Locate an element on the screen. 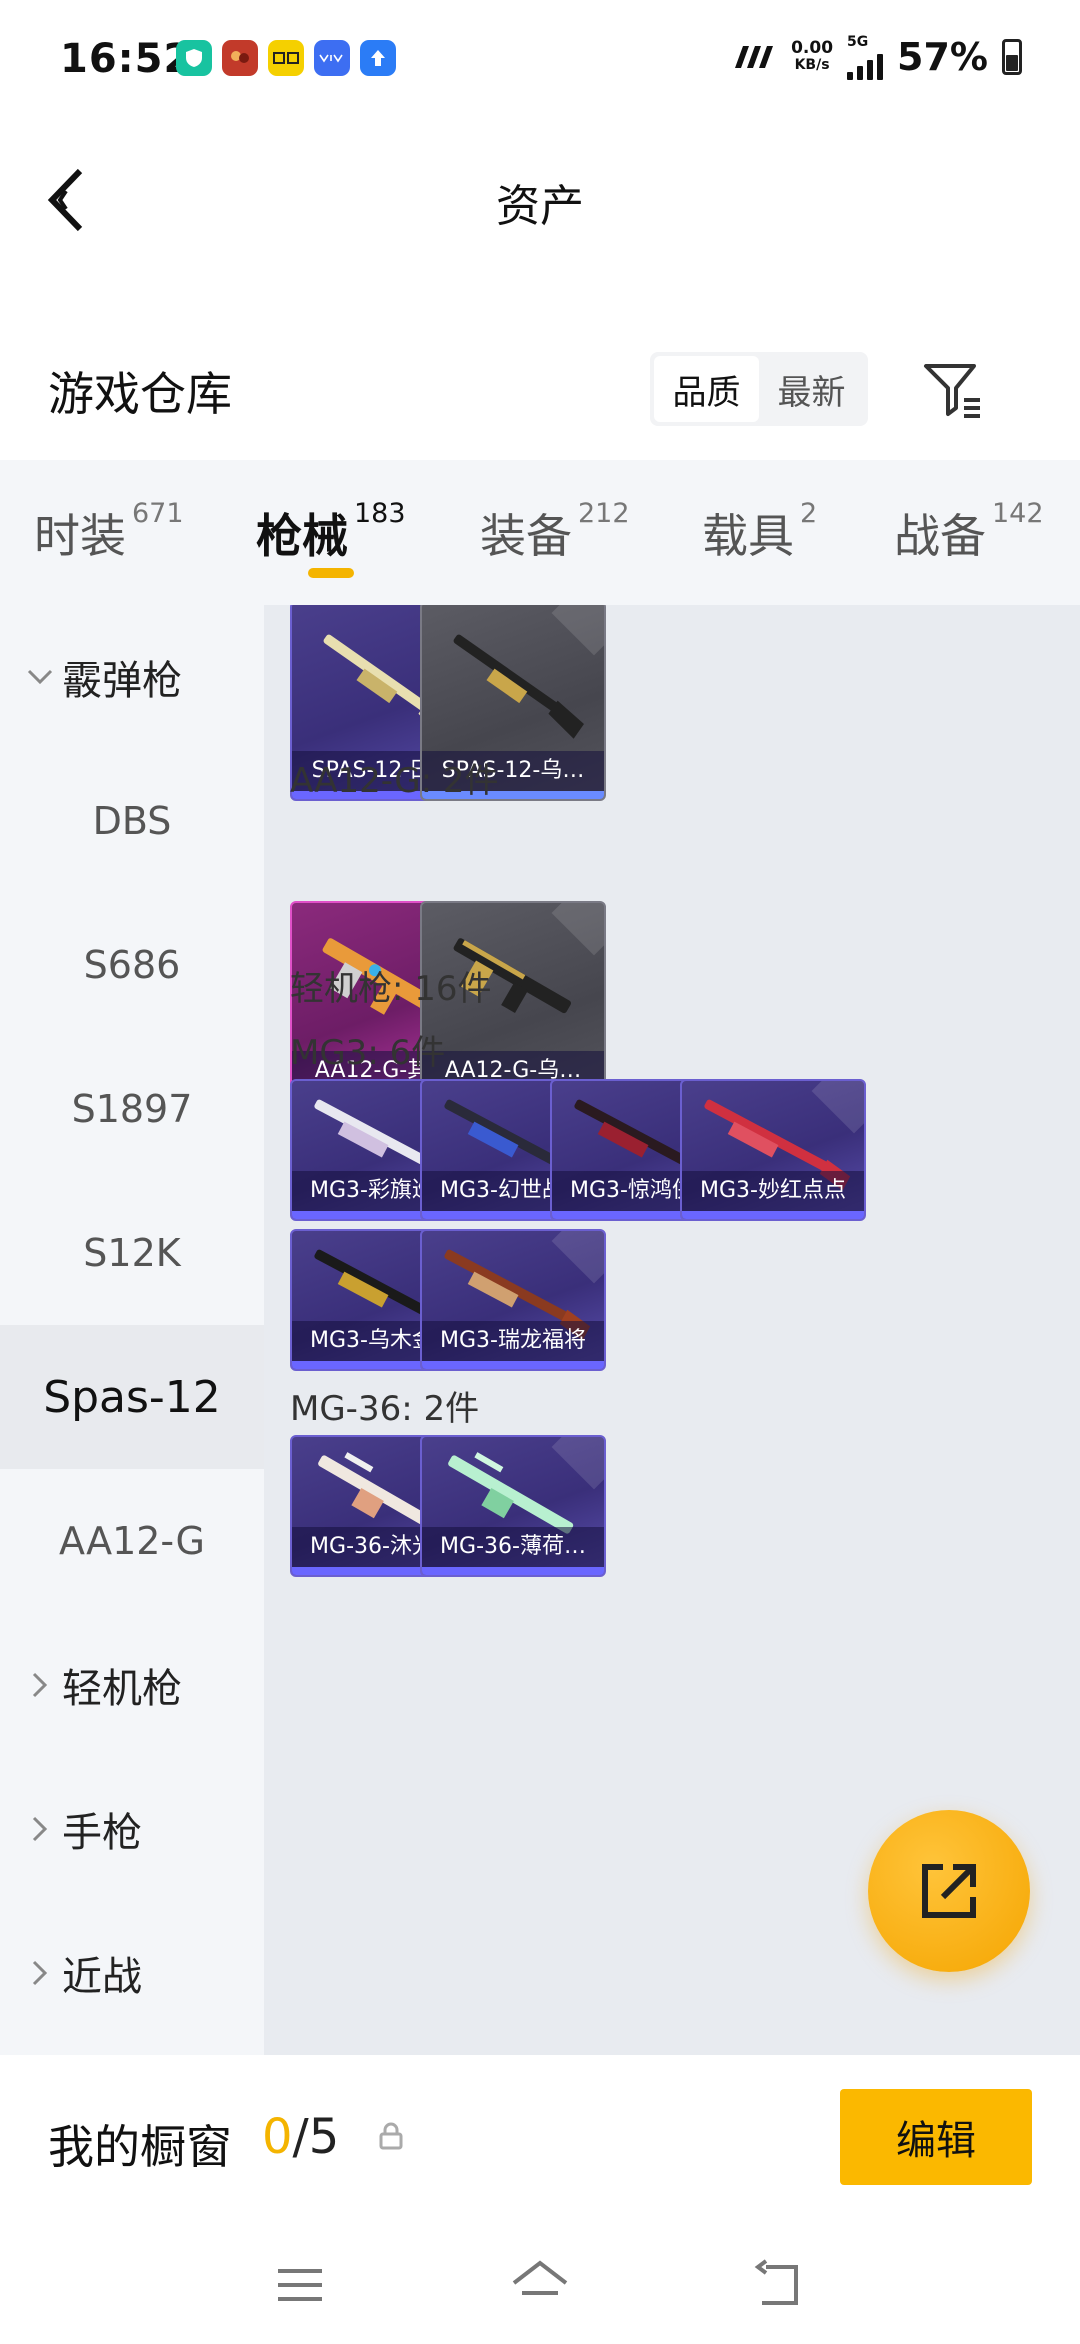 The width and height of the screenshot is (1080, 2344). status-bar: 16:52 0.00 KB/s 5G 57% is located at coordinates (540, 60).